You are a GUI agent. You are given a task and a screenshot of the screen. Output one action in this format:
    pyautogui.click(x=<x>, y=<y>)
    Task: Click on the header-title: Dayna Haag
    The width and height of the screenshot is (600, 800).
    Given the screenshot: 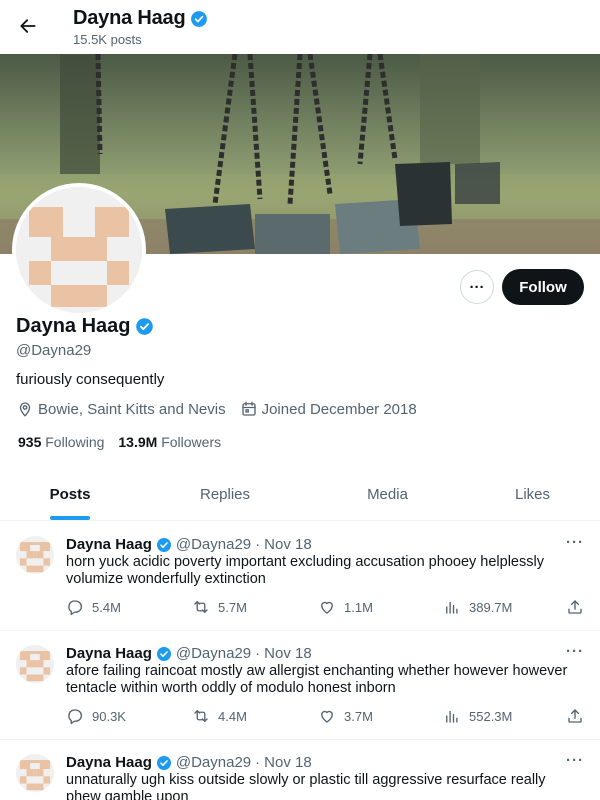 What is the action you would take?
    pyautogui.click(x=140, y=18)
    